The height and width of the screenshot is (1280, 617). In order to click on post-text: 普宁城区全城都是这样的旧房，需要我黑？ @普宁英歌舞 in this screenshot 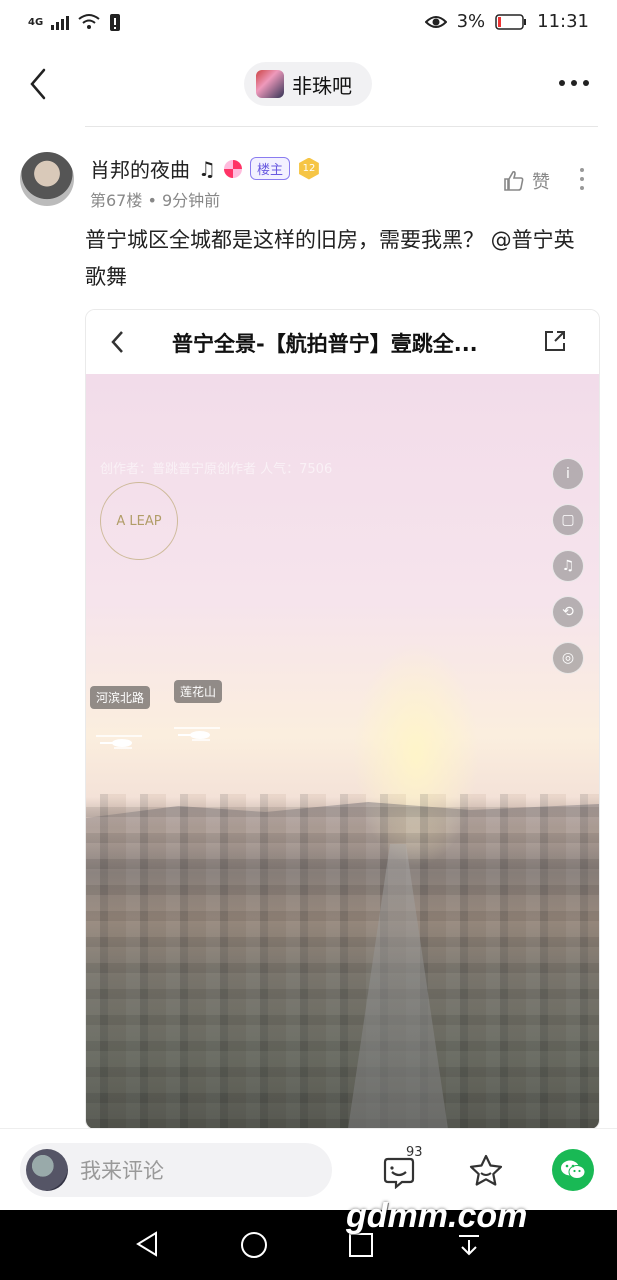, I will do `click(330, 258)`.